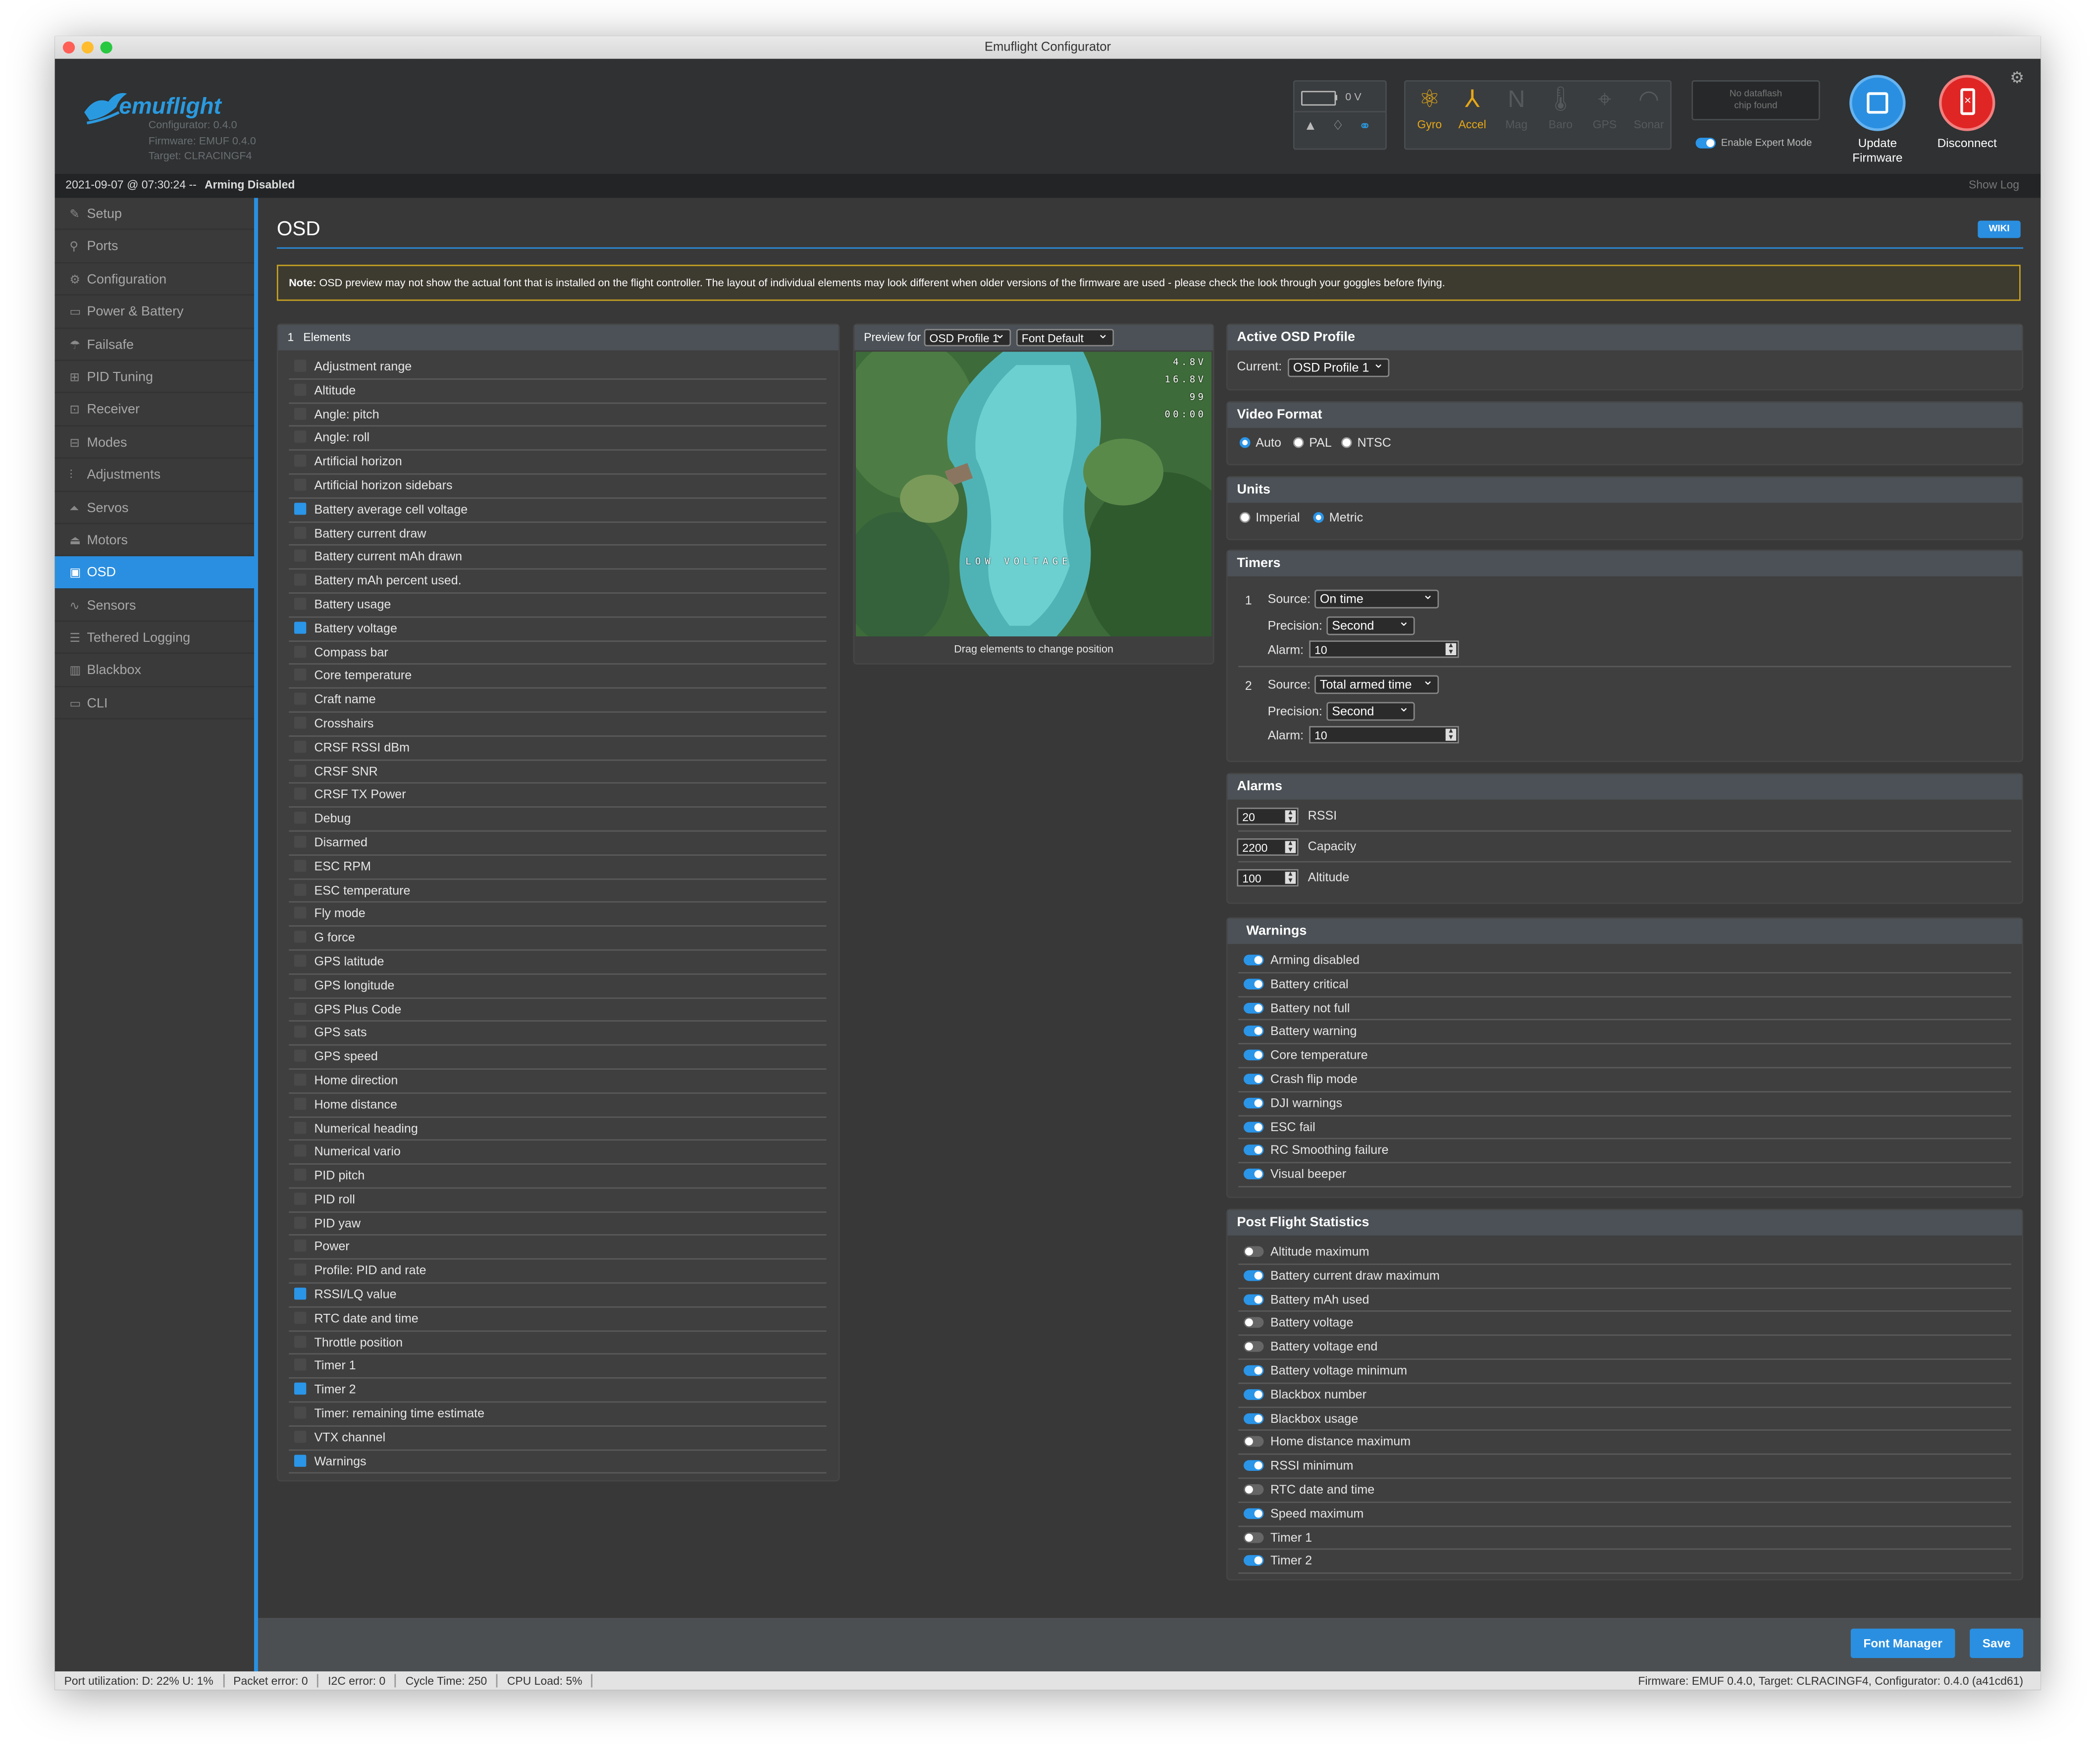 Image resolution: width=2097 pixels, height=1764 pixels. Describe the element at coordinates (1018, 561) in the screenshot. I see `osd-low-voltage-warning: LOW VOLTAGE` at that location.